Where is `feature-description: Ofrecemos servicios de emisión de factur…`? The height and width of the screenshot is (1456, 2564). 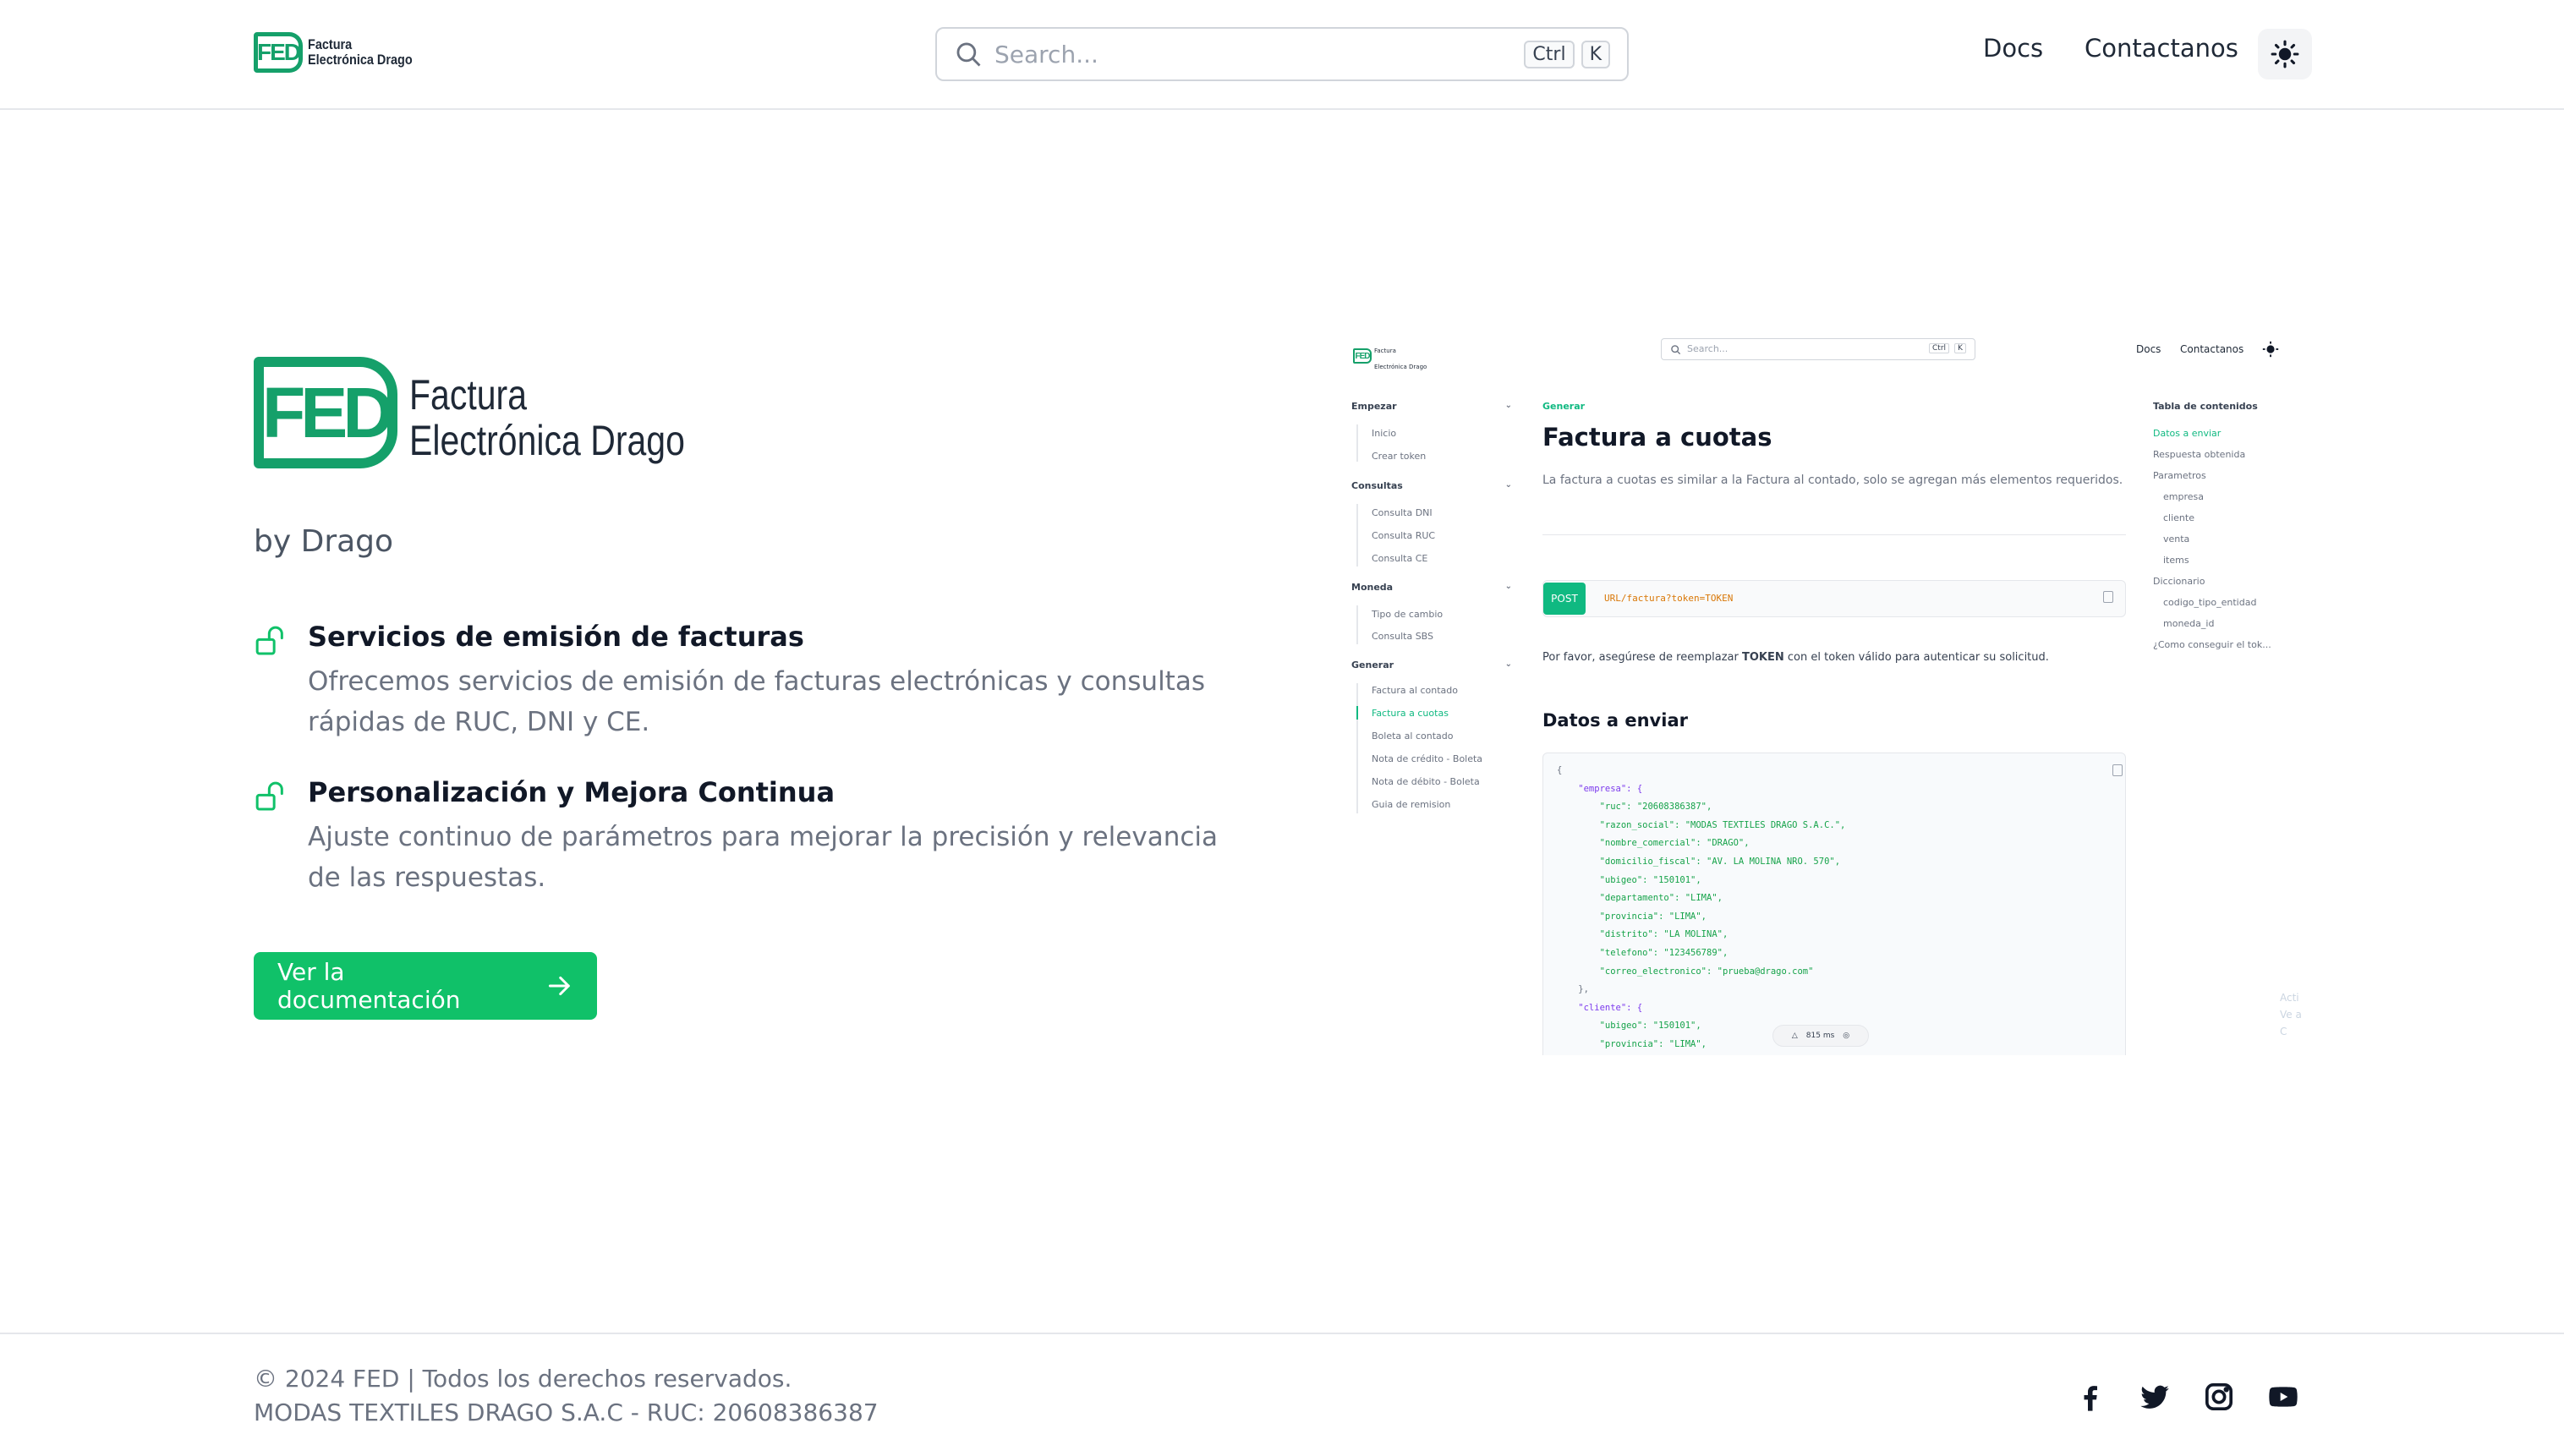 feature-description: Ofrecemos servicios de emisión de factur… is located at coordinates (756, 701).